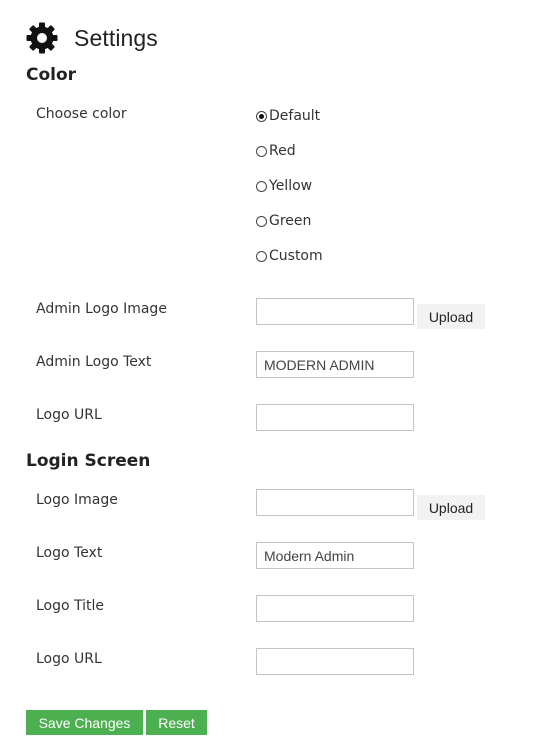 Image resolution: width=549 pixels, height=754 pixels. I want to click on admin-logo-image-input, so click(335, 311).